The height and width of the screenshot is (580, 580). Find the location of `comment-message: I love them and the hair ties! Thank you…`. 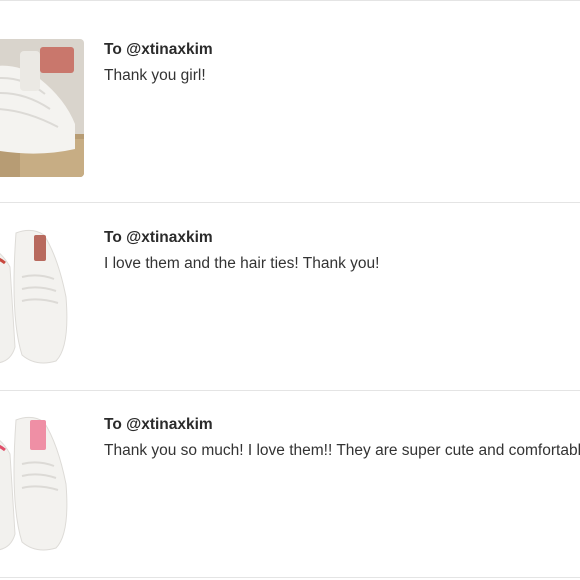

comment-message: I love them and the hair ties! Thank you… is located at coordinates (242, 263).